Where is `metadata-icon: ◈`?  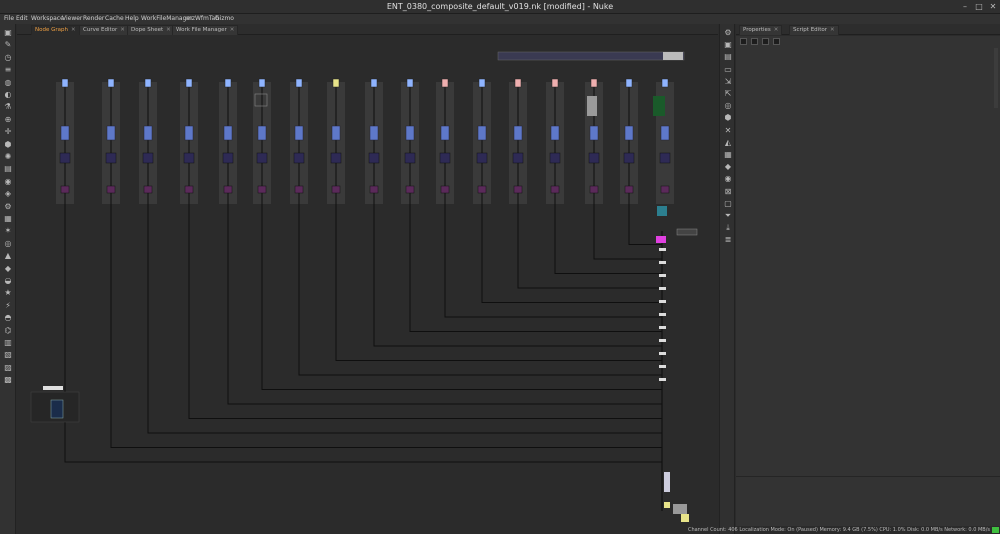 metadata-icon: ◈ is located at coordinates (8, 194).